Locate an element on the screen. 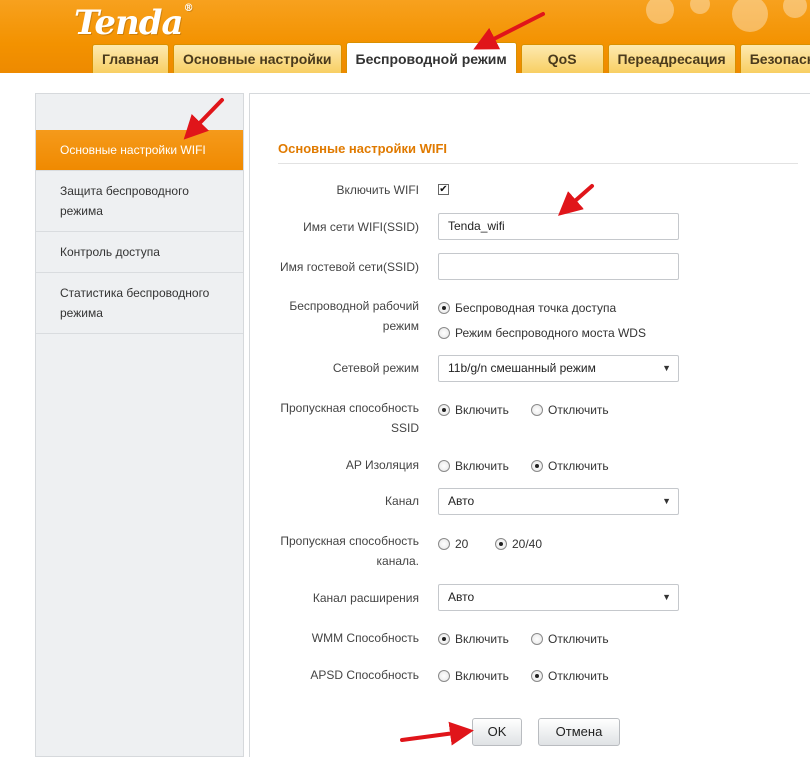 Image resolution: width=810 pixels, height=757 pixels. sidebar-item-wifi-basic: Основные настройки WIFI is located at coordinates (139, 150).